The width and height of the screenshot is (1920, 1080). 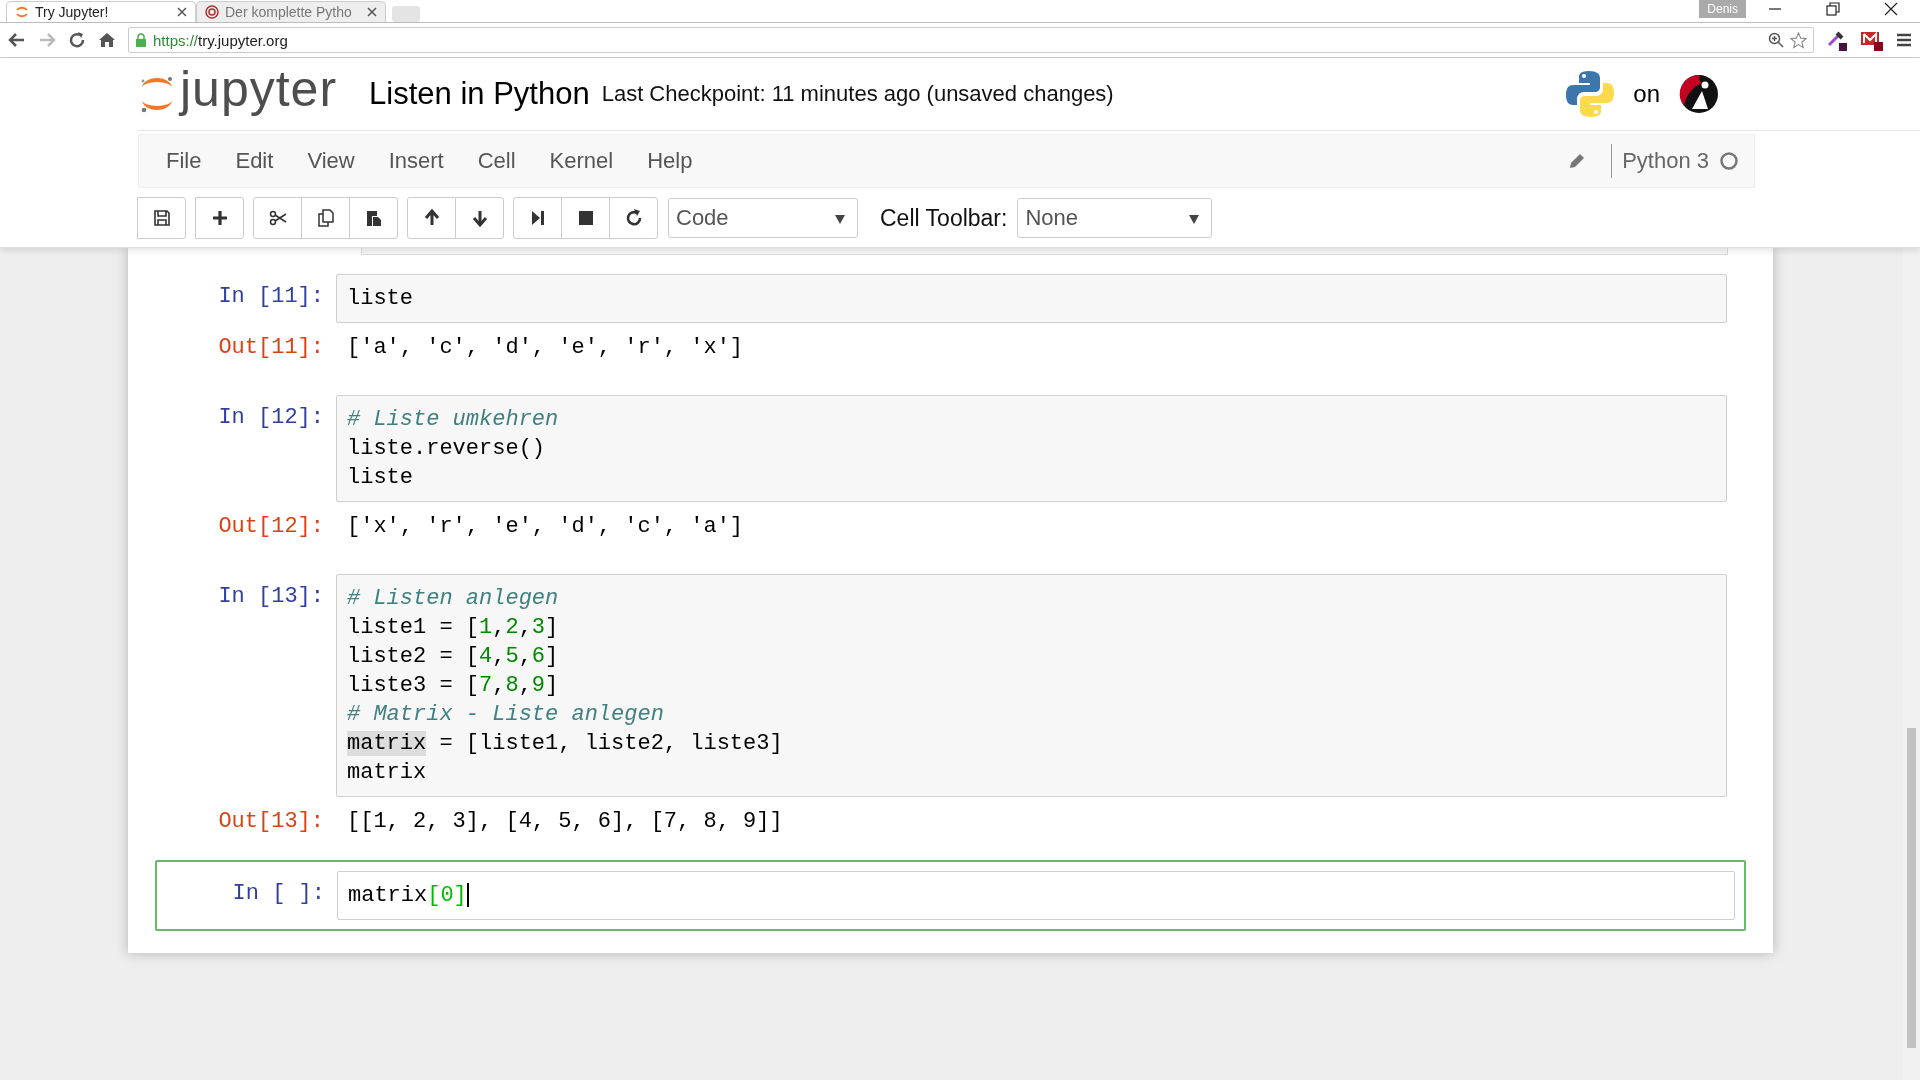 I want to click on browser-tab: Der komplette Pytho, so click(x=291, y=11).